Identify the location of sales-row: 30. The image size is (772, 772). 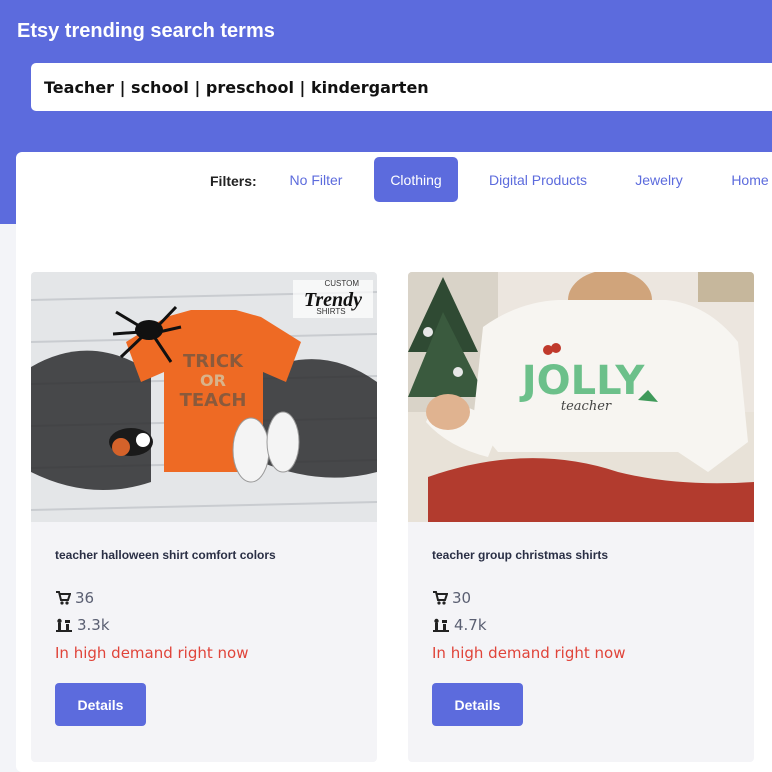
(451, 598).